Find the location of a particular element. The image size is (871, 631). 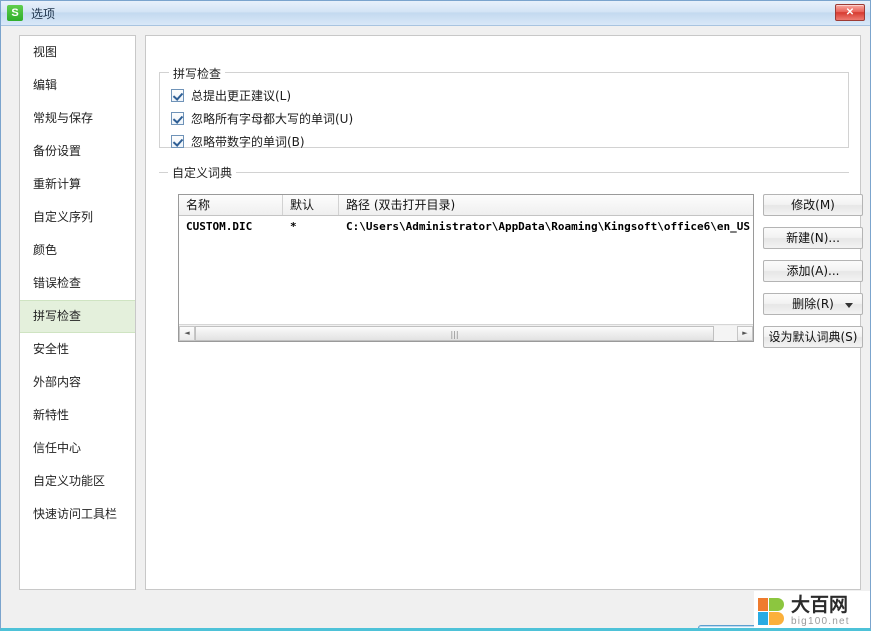

sidebar-item-label: 信任中心 is located at coordinates (57, 448).